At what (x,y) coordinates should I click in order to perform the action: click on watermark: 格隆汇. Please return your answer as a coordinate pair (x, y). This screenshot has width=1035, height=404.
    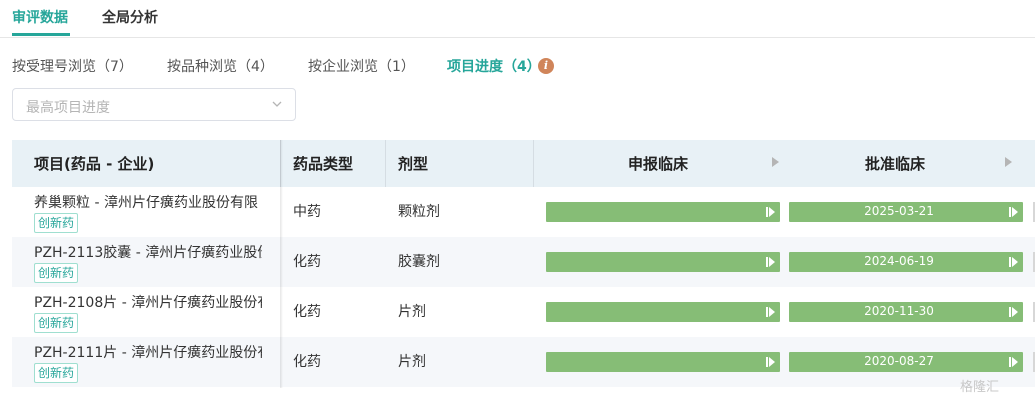
    Looking at the image, I should click on (980, 387).